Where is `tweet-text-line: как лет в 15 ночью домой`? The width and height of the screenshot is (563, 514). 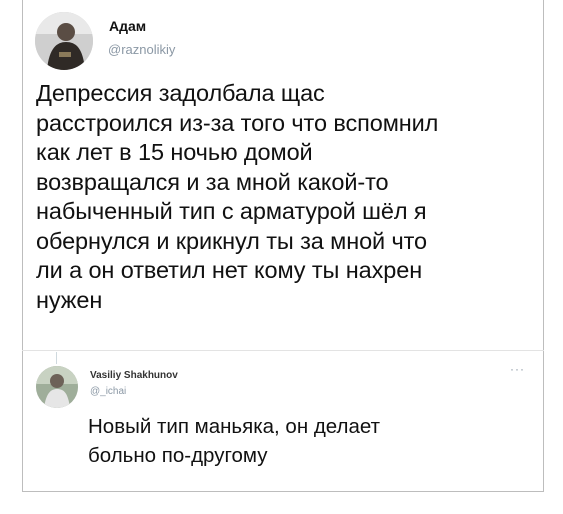 tweet-text-line: как лет в 15 ночью домой is located at coordinates (174, 152).